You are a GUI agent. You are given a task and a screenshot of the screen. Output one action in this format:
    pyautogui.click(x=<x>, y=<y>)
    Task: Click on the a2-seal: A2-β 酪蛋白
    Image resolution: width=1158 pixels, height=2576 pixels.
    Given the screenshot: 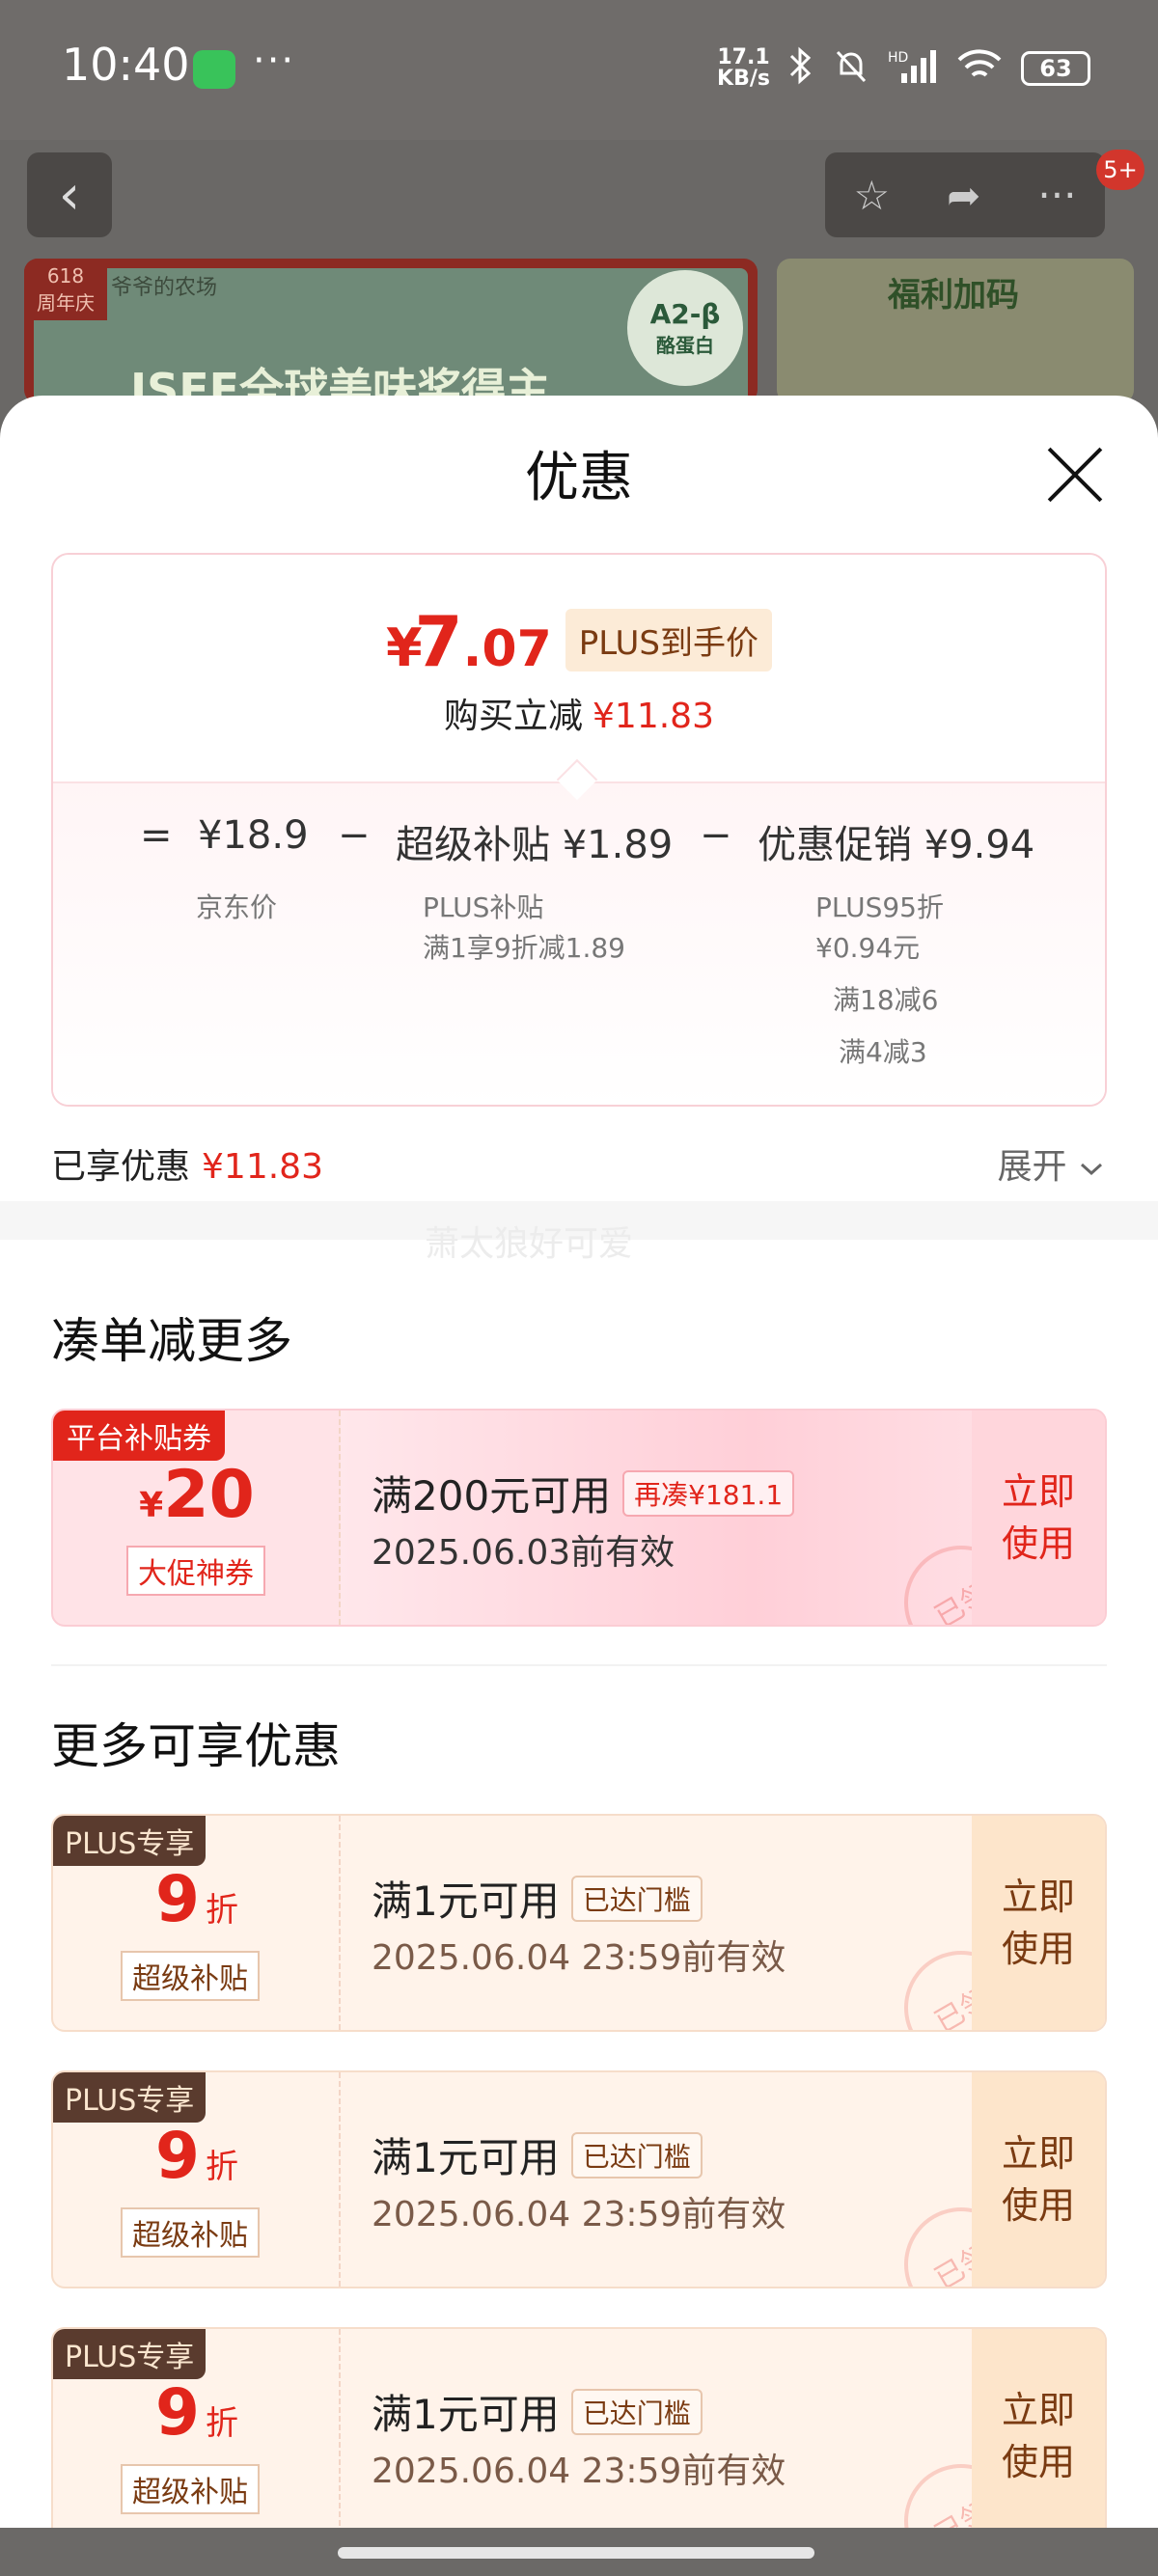 What is the action you would take?
    pyautogui.click(x=685, y=328)
    